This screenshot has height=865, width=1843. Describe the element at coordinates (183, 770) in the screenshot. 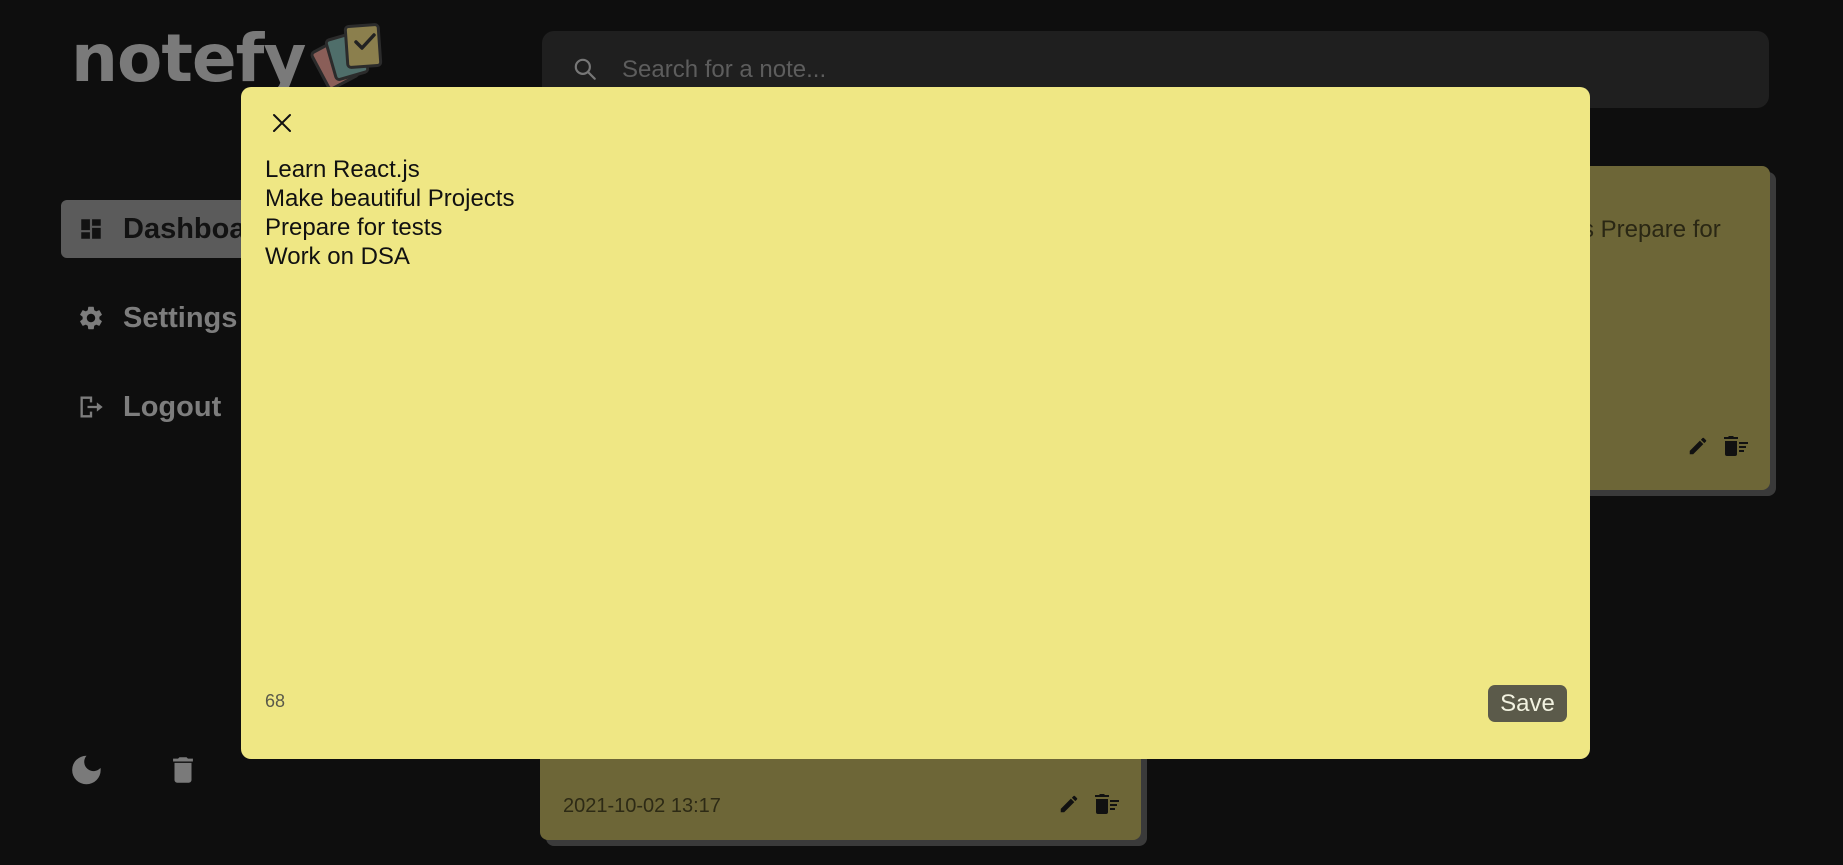

I see `trash-icon` at that location.